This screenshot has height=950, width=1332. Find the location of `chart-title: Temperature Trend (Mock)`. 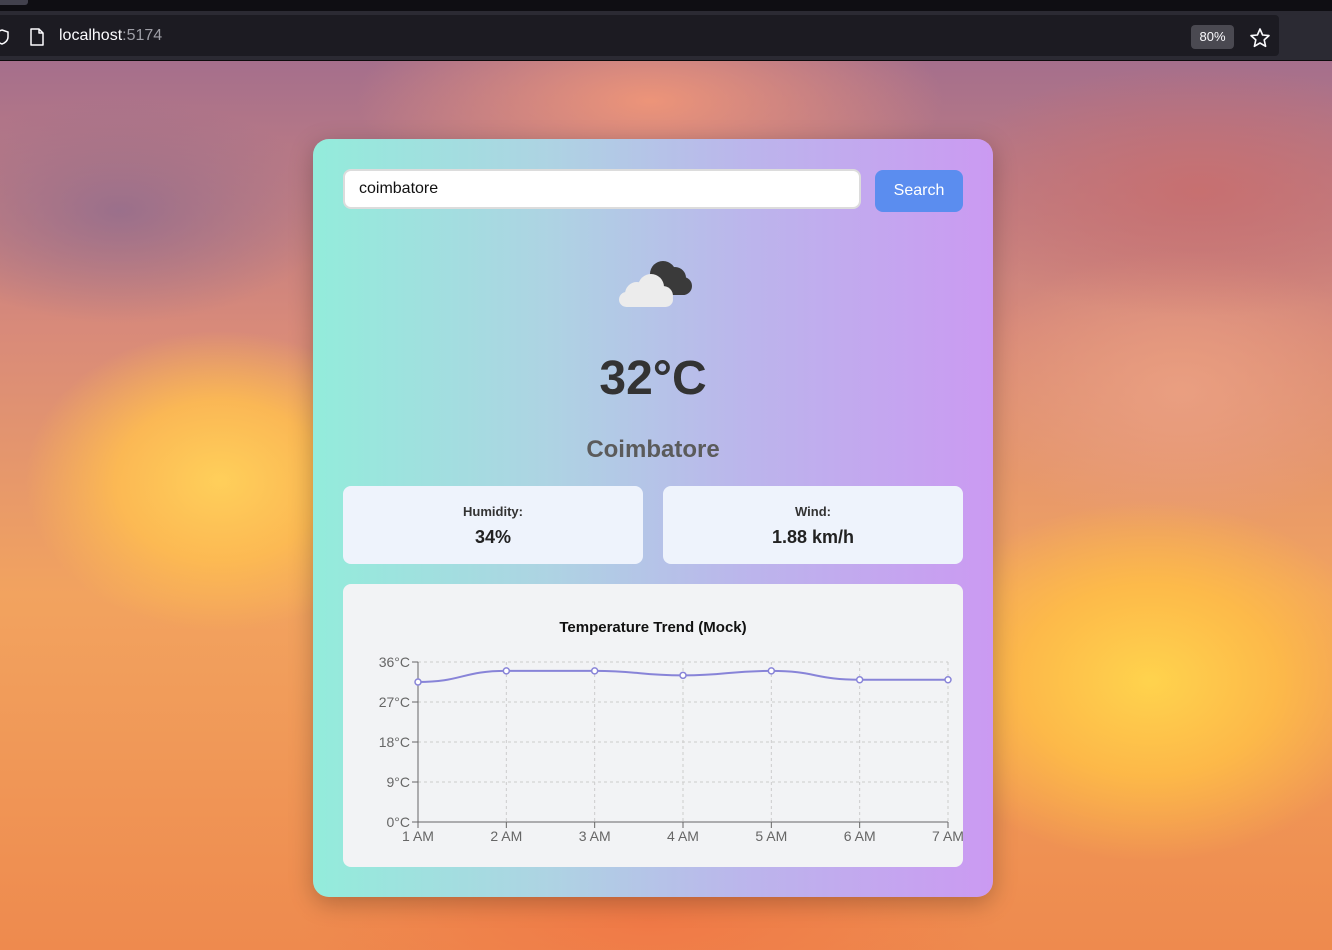

chart-title: Temperature Trend (Mock) is located at coordinates (652, 627).